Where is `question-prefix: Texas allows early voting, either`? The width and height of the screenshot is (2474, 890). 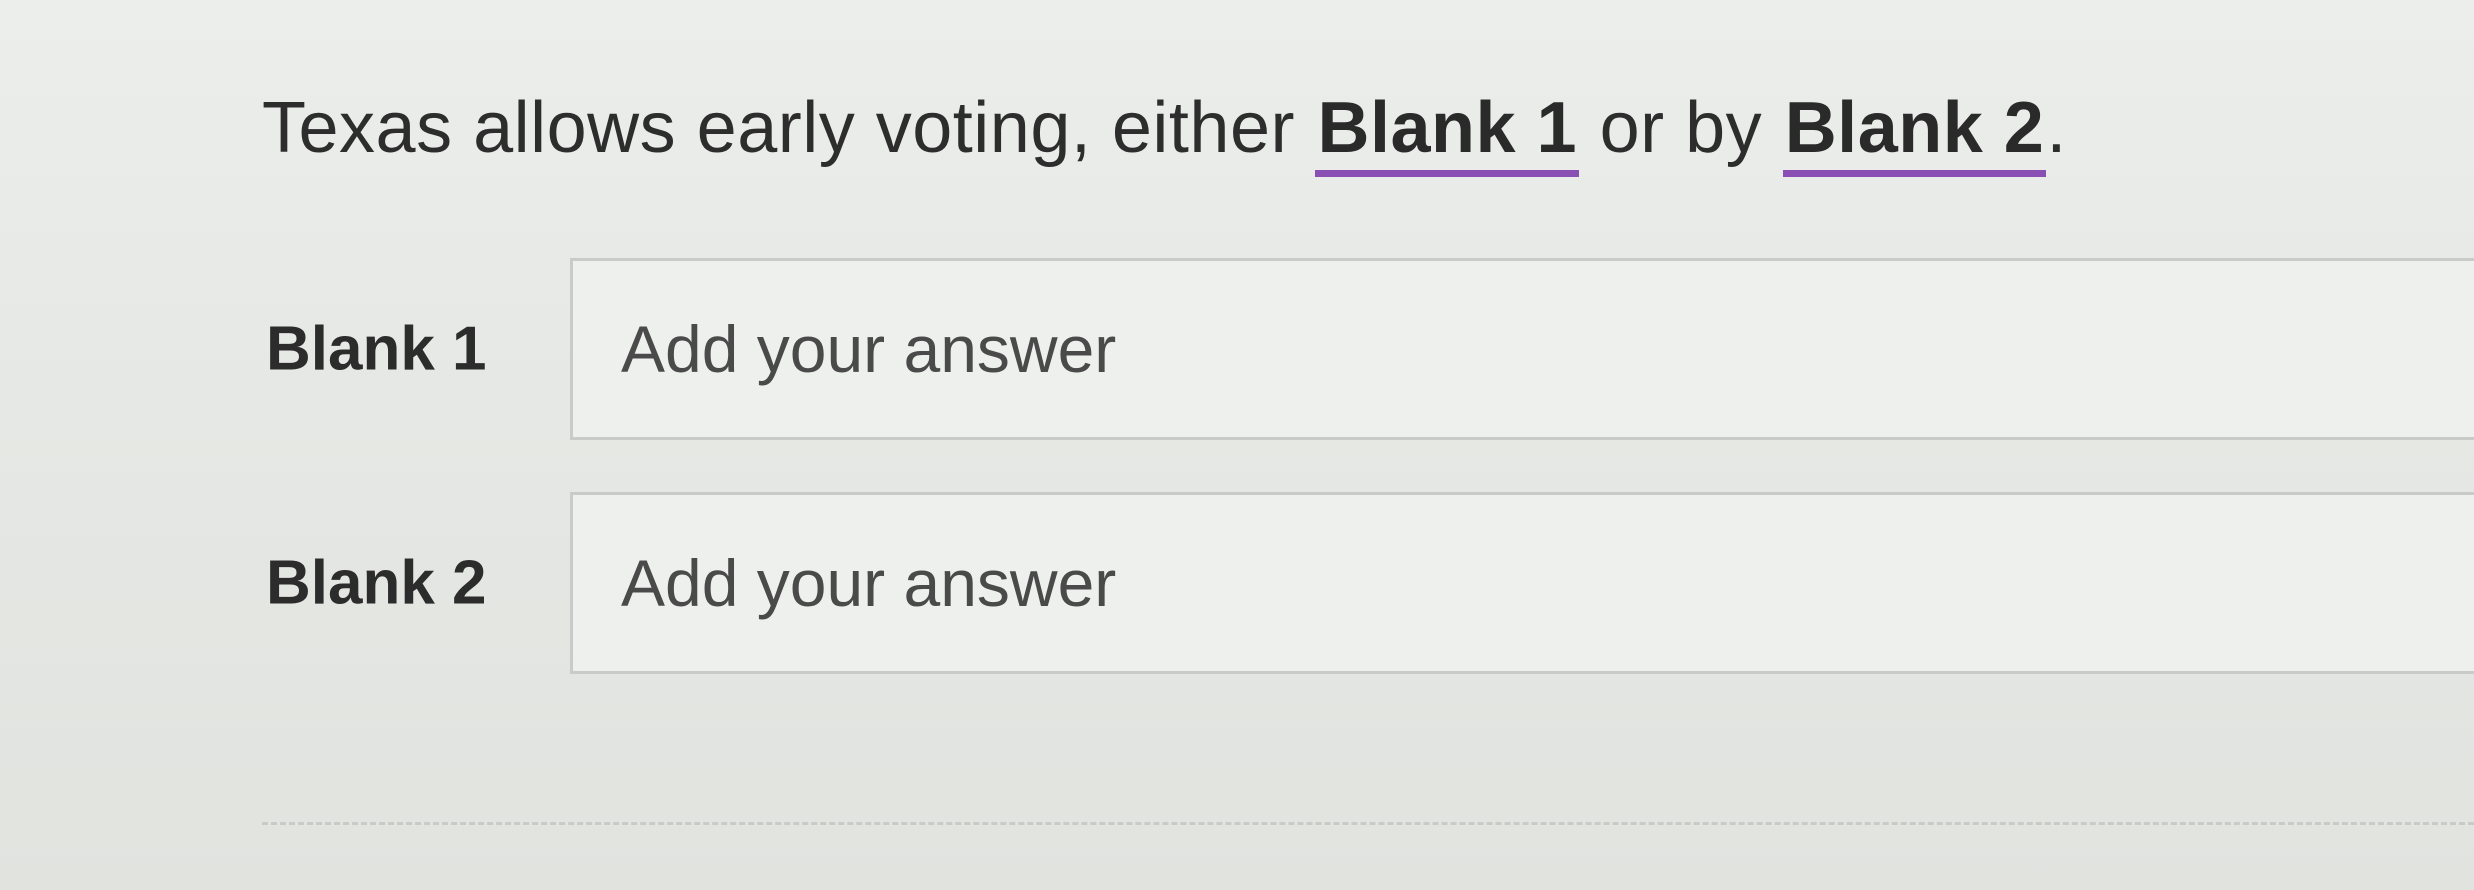
question-prefix: Texas allows early voting, either is located at coordinates (789, 128).